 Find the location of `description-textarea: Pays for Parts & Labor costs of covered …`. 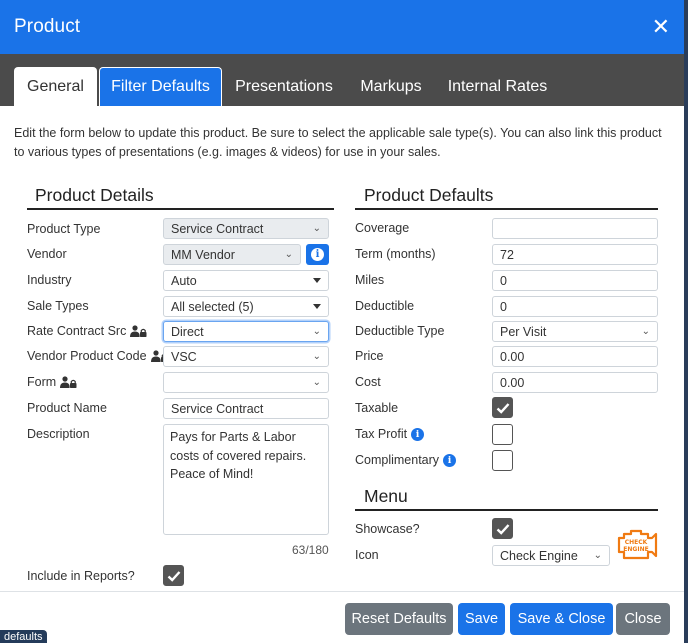

description-textarea: Pays for Parts & Labor costs of covered … is located at coordinates (246, 479).